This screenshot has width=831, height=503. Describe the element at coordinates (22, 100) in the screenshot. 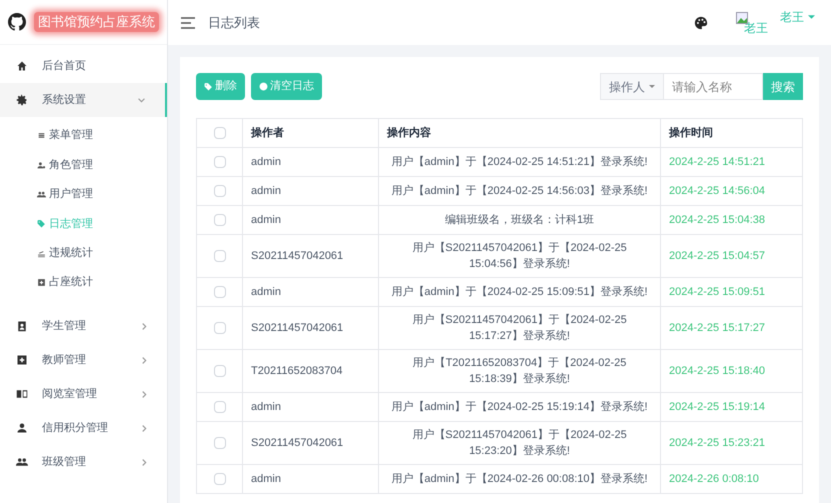

I see `settings-icon` at that location.